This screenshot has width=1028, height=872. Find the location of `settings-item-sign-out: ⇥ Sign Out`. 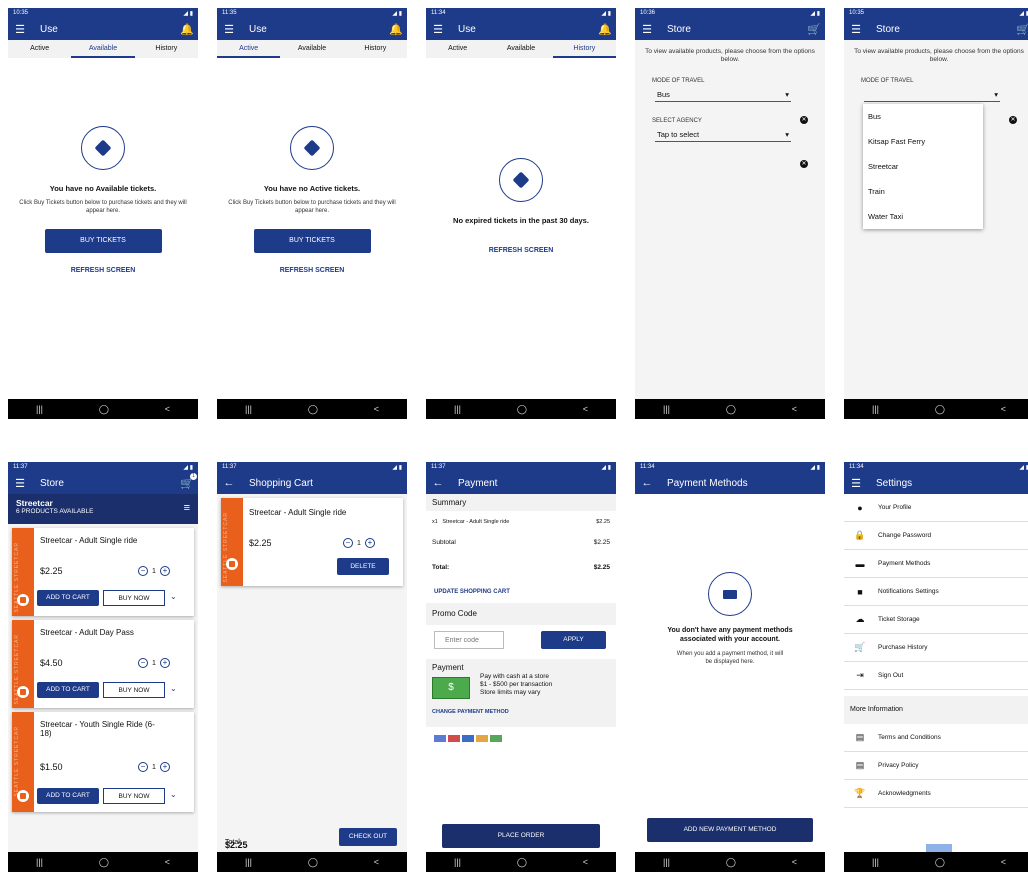

settings-item-sign-out: ⇥ Sign Out is located at coordinates (936, 676).